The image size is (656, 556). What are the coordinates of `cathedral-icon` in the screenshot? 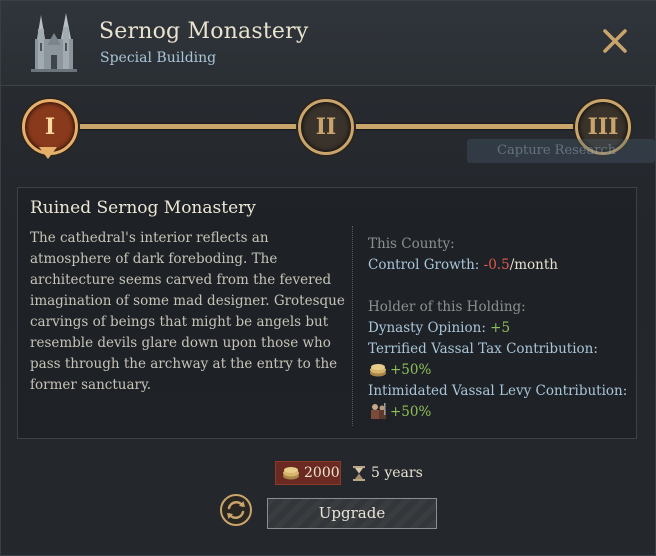 It's located at (54, 42).